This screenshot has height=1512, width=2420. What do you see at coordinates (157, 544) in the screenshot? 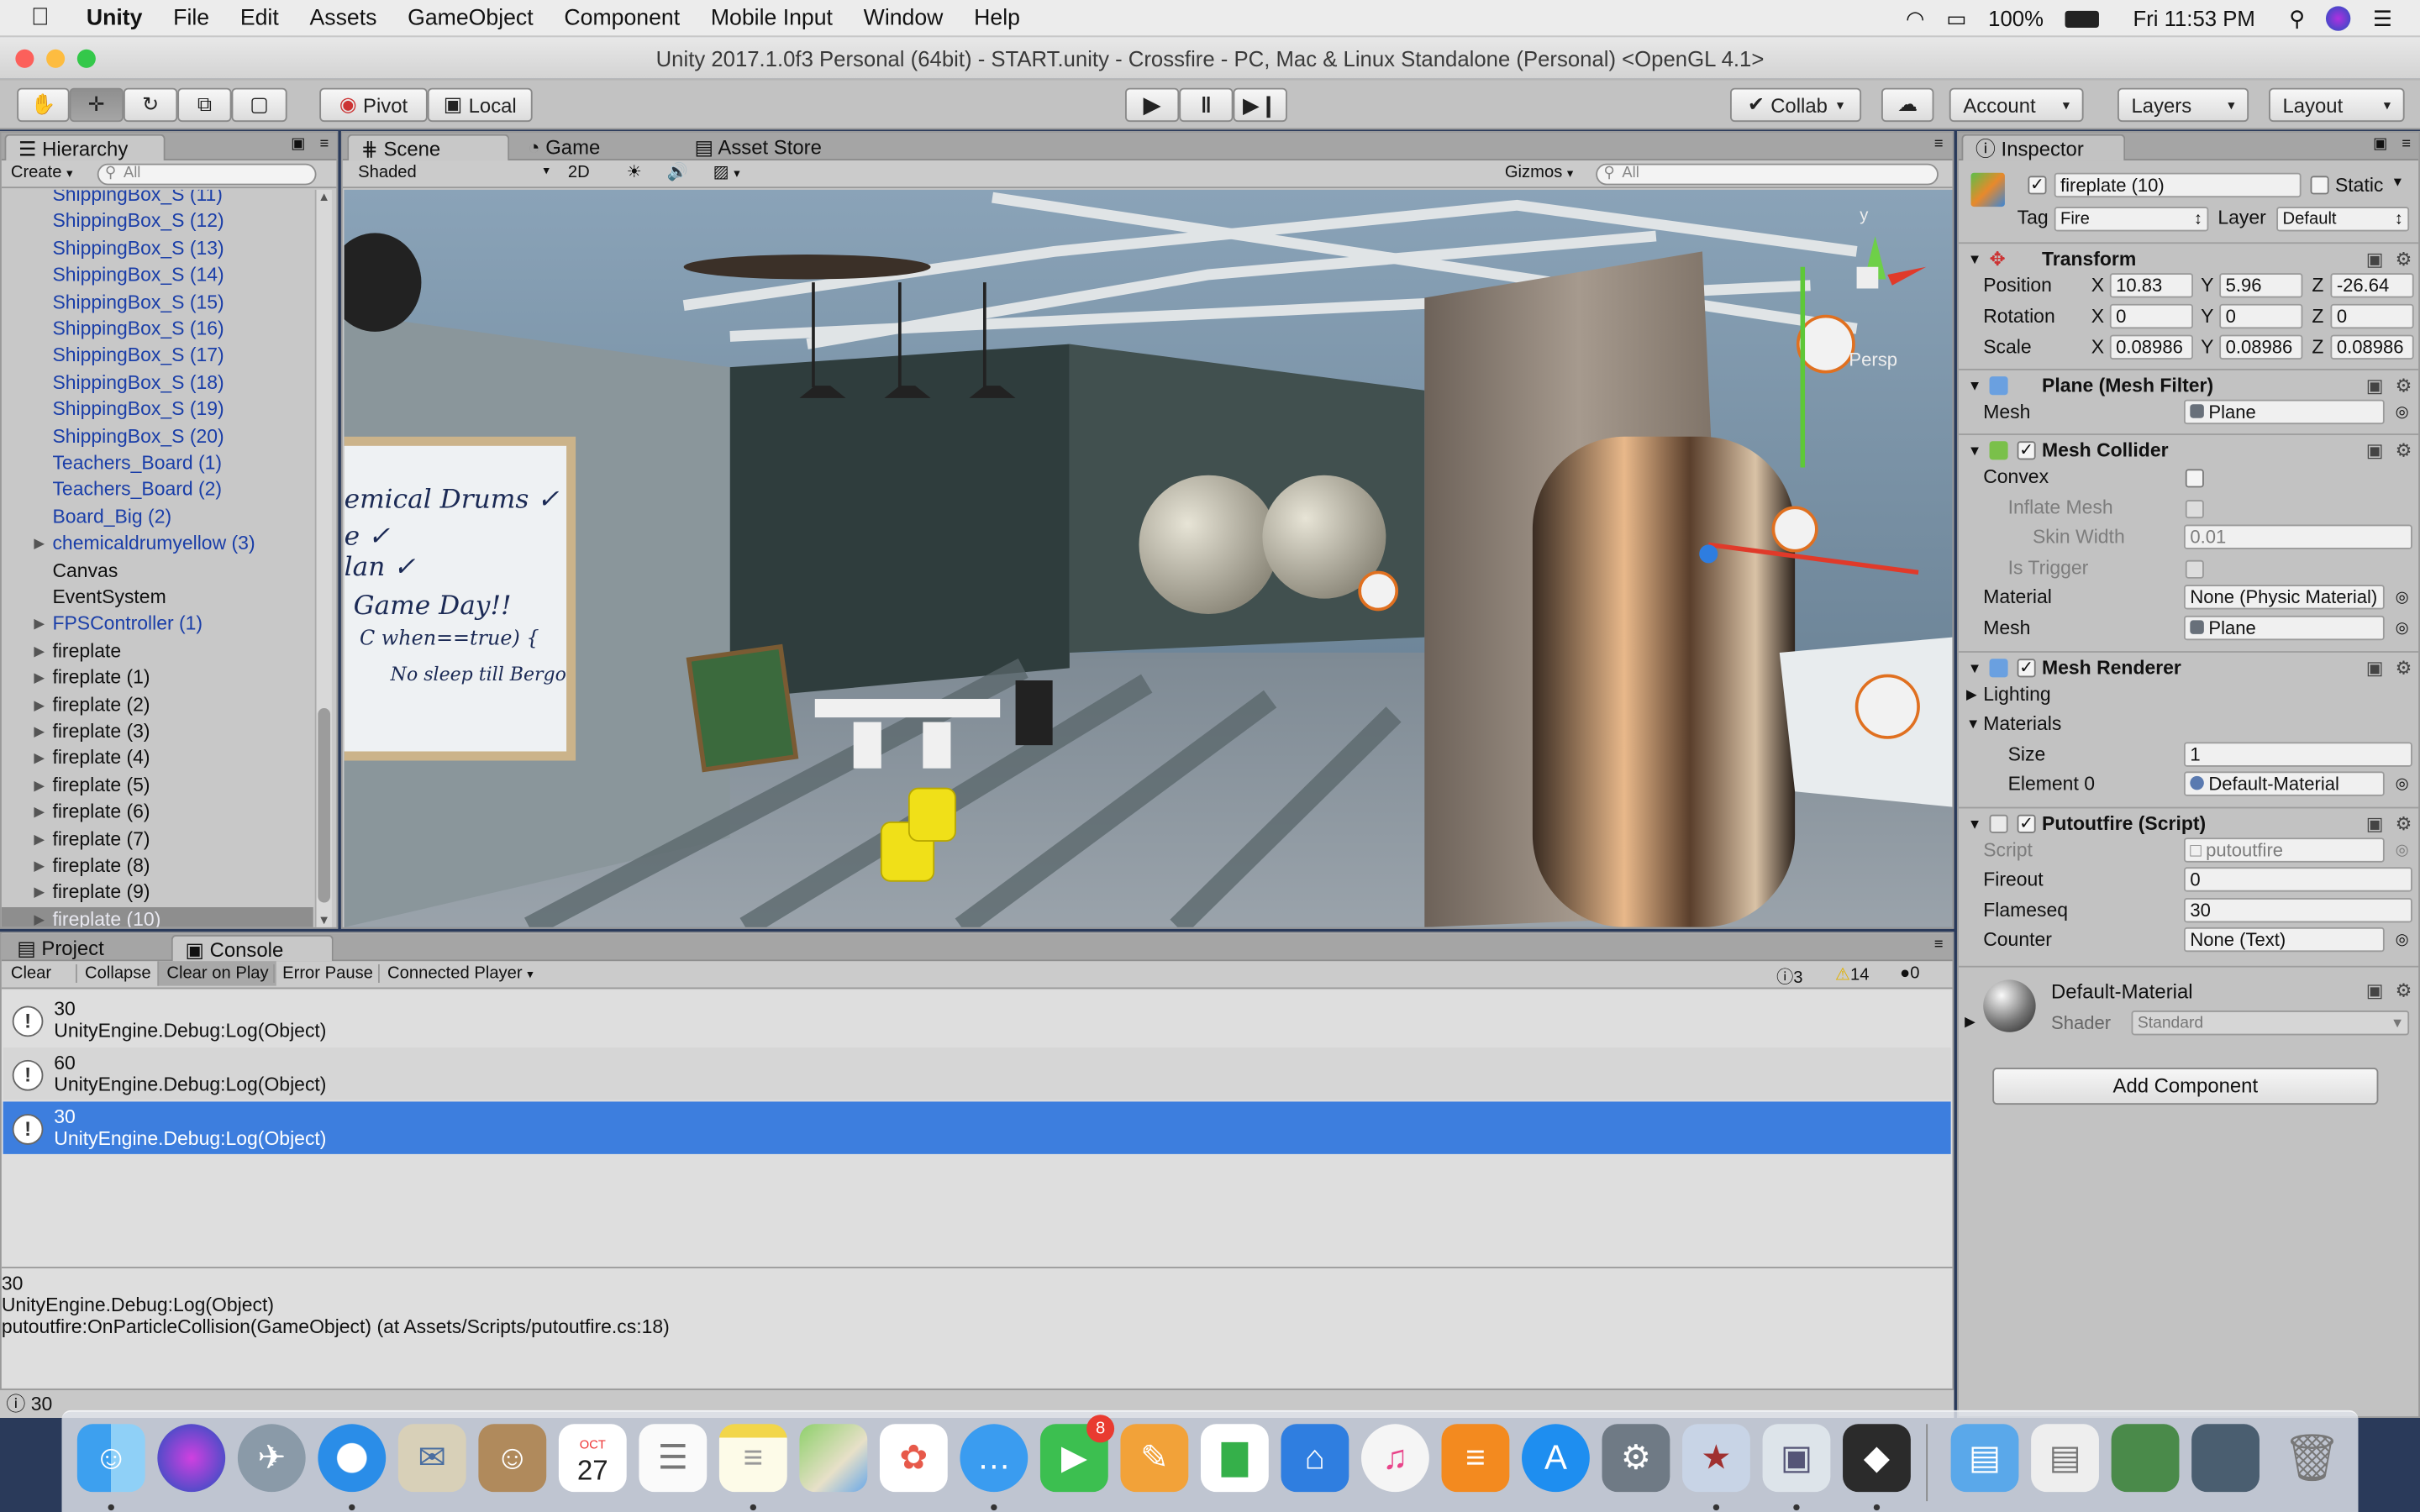
I see `hierarchy-item: ▶ chemicaldrumyellow (3)` at bounding box center [157, 544].